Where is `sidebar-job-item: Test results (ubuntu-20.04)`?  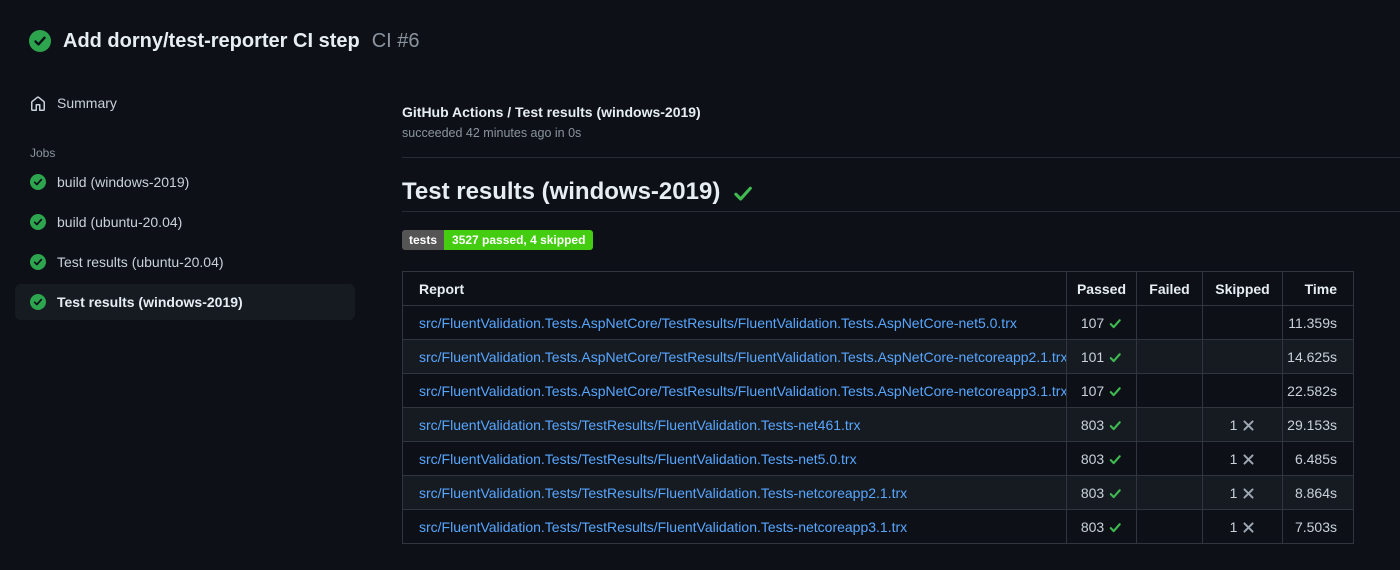
sidebar-job-item: Test results (ubuntu-20.04) is located at coordinates (185, 262).